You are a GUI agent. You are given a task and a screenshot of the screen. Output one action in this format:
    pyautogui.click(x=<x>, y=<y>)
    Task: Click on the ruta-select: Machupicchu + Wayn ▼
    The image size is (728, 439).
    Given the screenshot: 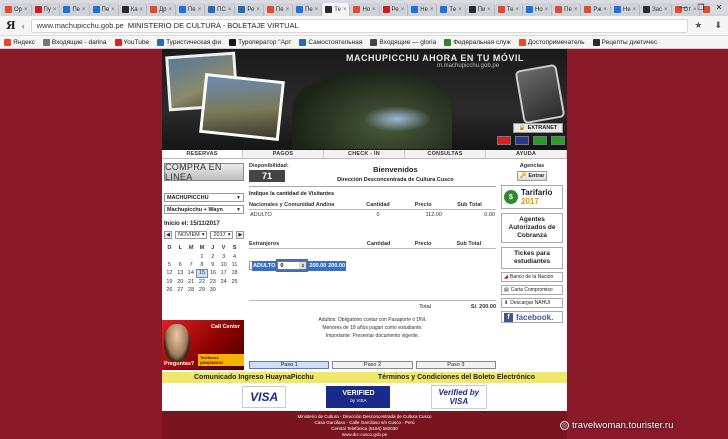 What is the action you would take?
    pyautogui.click(x=204, y=209)
    